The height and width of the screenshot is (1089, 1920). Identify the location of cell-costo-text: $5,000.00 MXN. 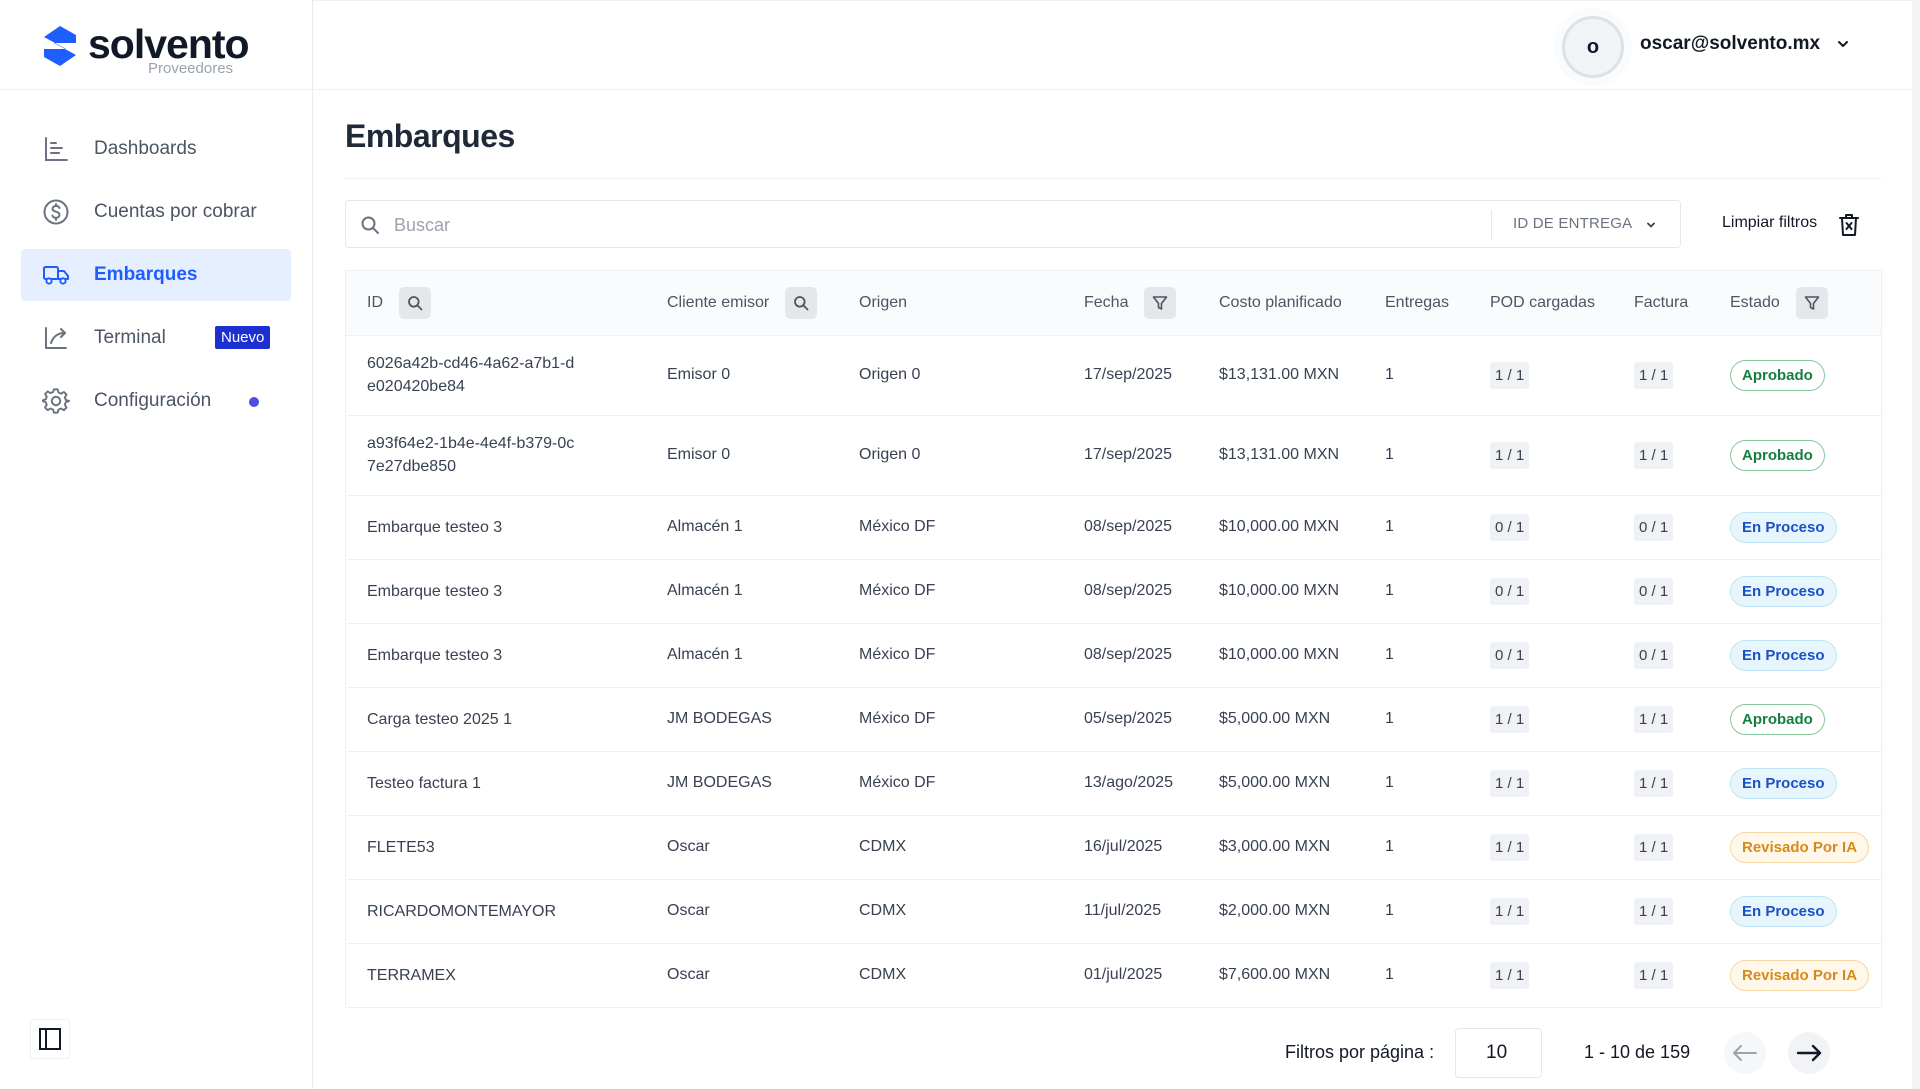
(1275, 782).